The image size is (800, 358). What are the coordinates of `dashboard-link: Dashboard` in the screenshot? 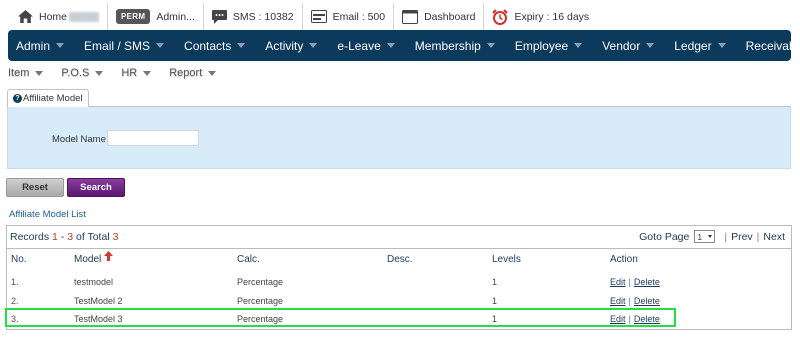 It's located at (439, 16).